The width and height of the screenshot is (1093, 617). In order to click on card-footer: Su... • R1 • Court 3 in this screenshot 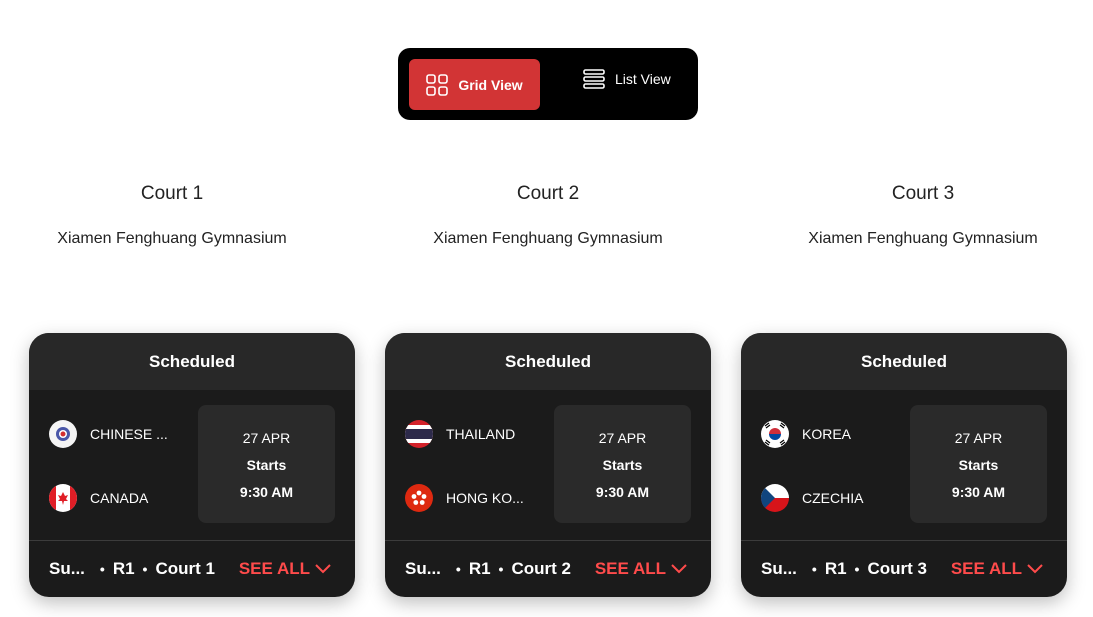, I will do `click(844, 569)`.